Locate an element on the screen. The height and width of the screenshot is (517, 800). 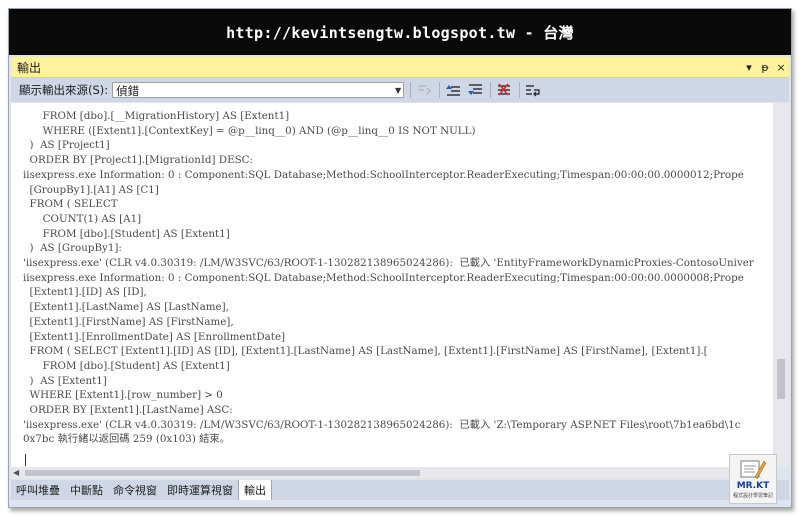
logo-illustration-icon is located at coordinates (753, 470).